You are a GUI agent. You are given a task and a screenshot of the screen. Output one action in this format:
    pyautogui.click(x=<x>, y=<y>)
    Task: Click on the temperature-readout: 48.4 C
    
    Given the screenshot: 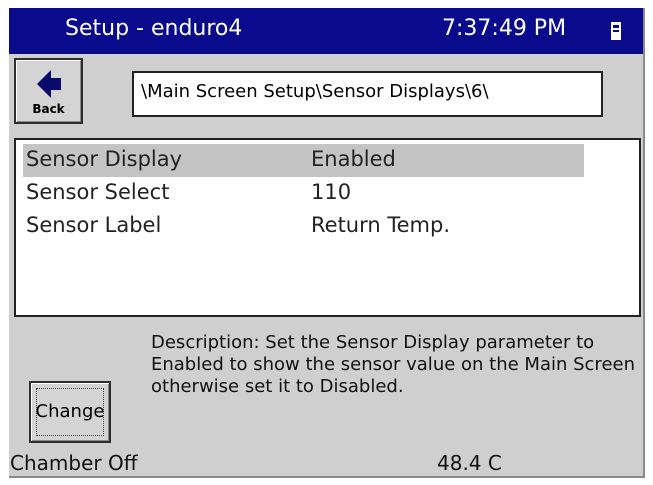 What is the action you would take?
    pyautogui.click(x=469, y=463)
    